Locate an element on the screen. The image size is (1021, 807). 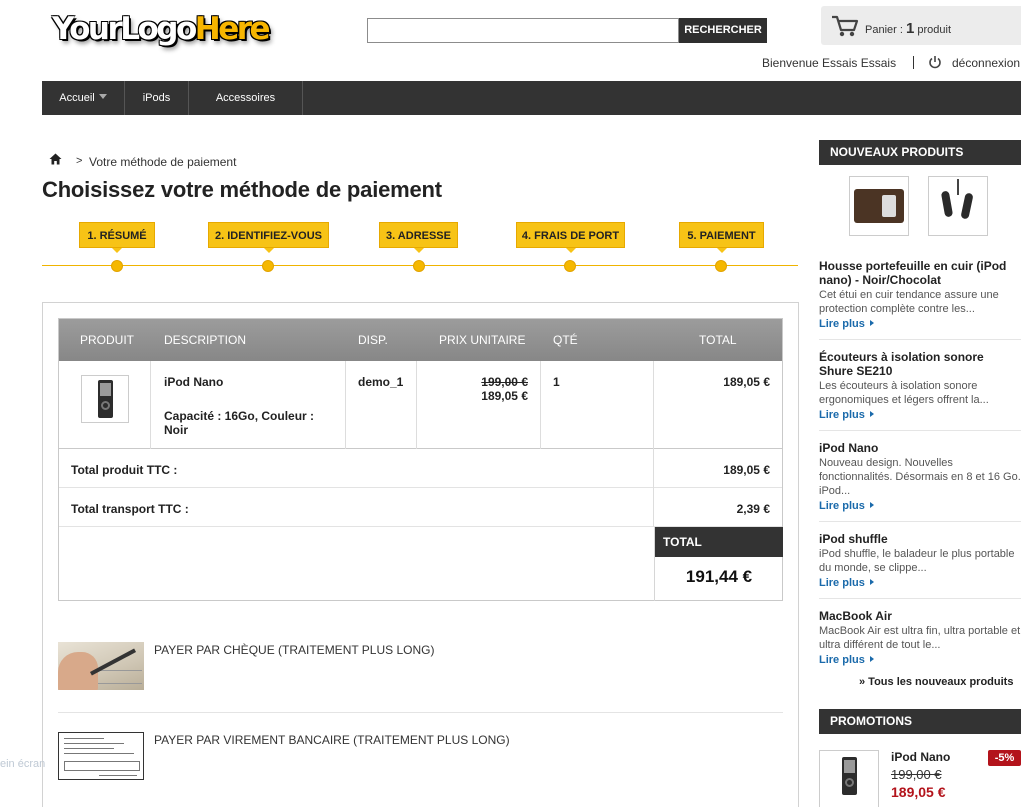
search-input is located at coordinates (523, 30).